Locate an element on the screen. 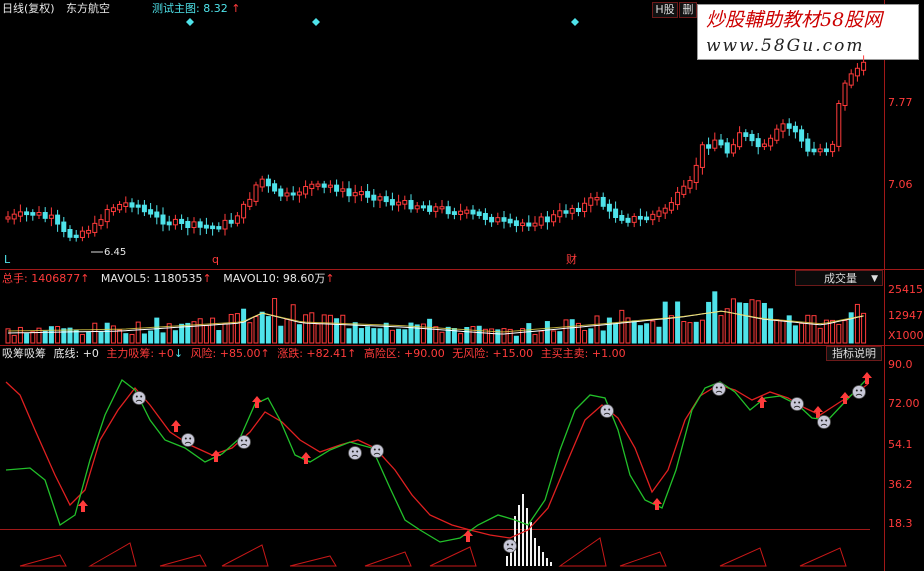  volume-selector: 成交量 ▼ is located at coordinates (839, 278).